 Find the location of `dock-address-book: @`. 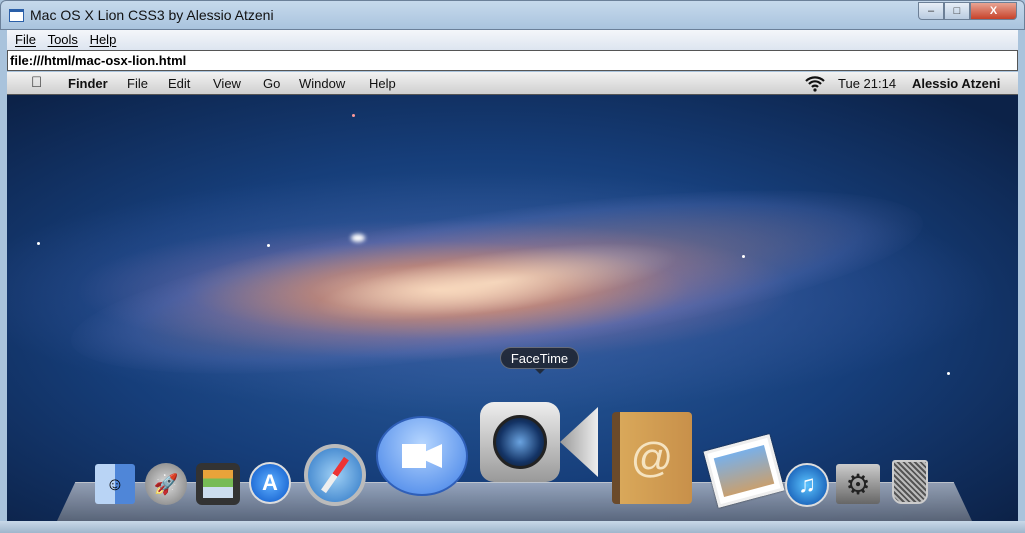

dock-address-book: @ is located at coordinates (652, 458).